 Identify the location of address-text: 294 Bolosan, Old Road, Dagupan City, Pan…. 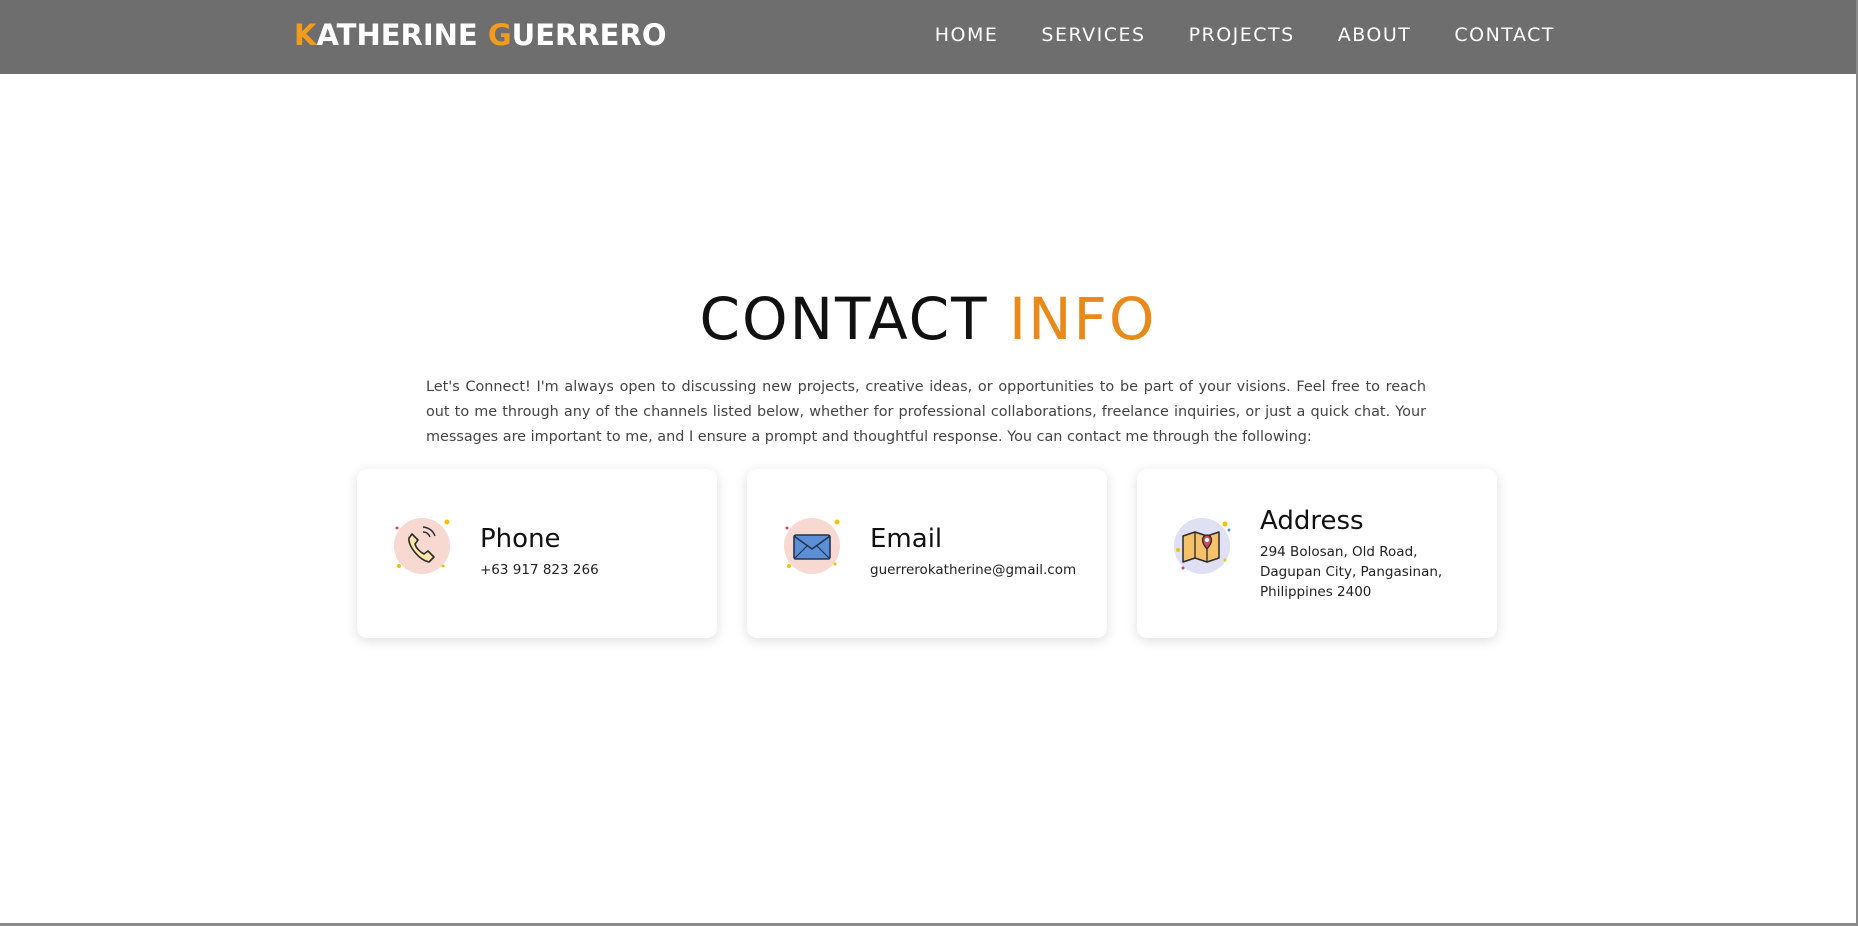
(1351, 572).